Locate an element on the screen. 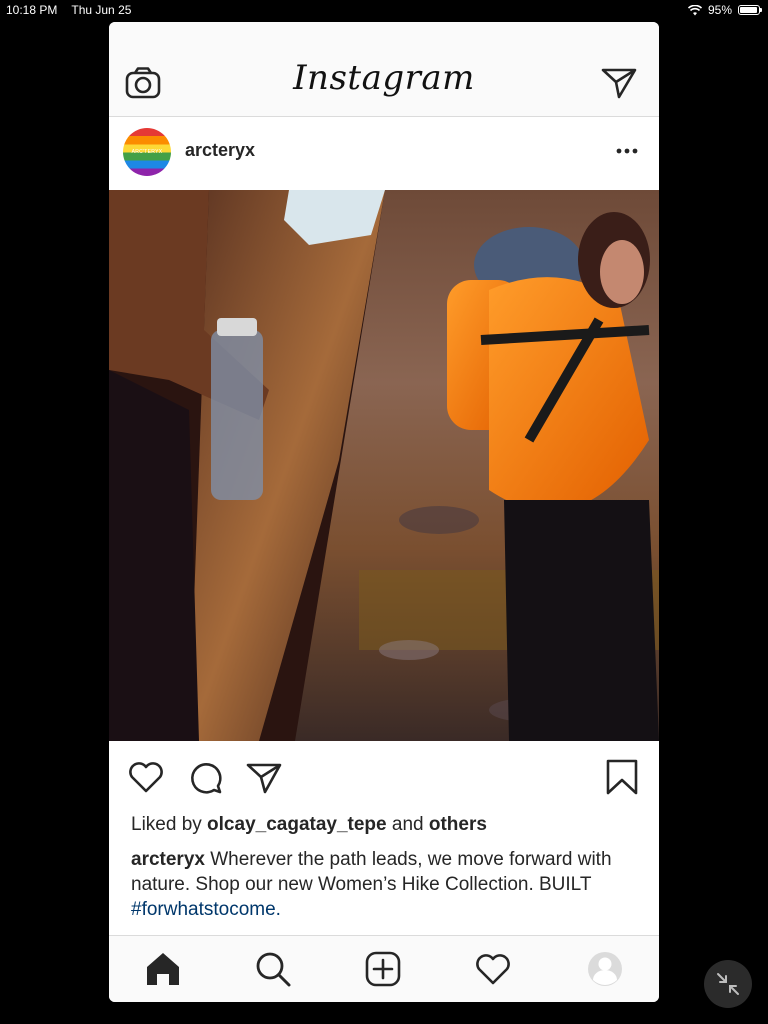 This screenshot has height=1024, width=768. avatar-brand-text: ARC'TERYX is located at coordinates (147, 152).